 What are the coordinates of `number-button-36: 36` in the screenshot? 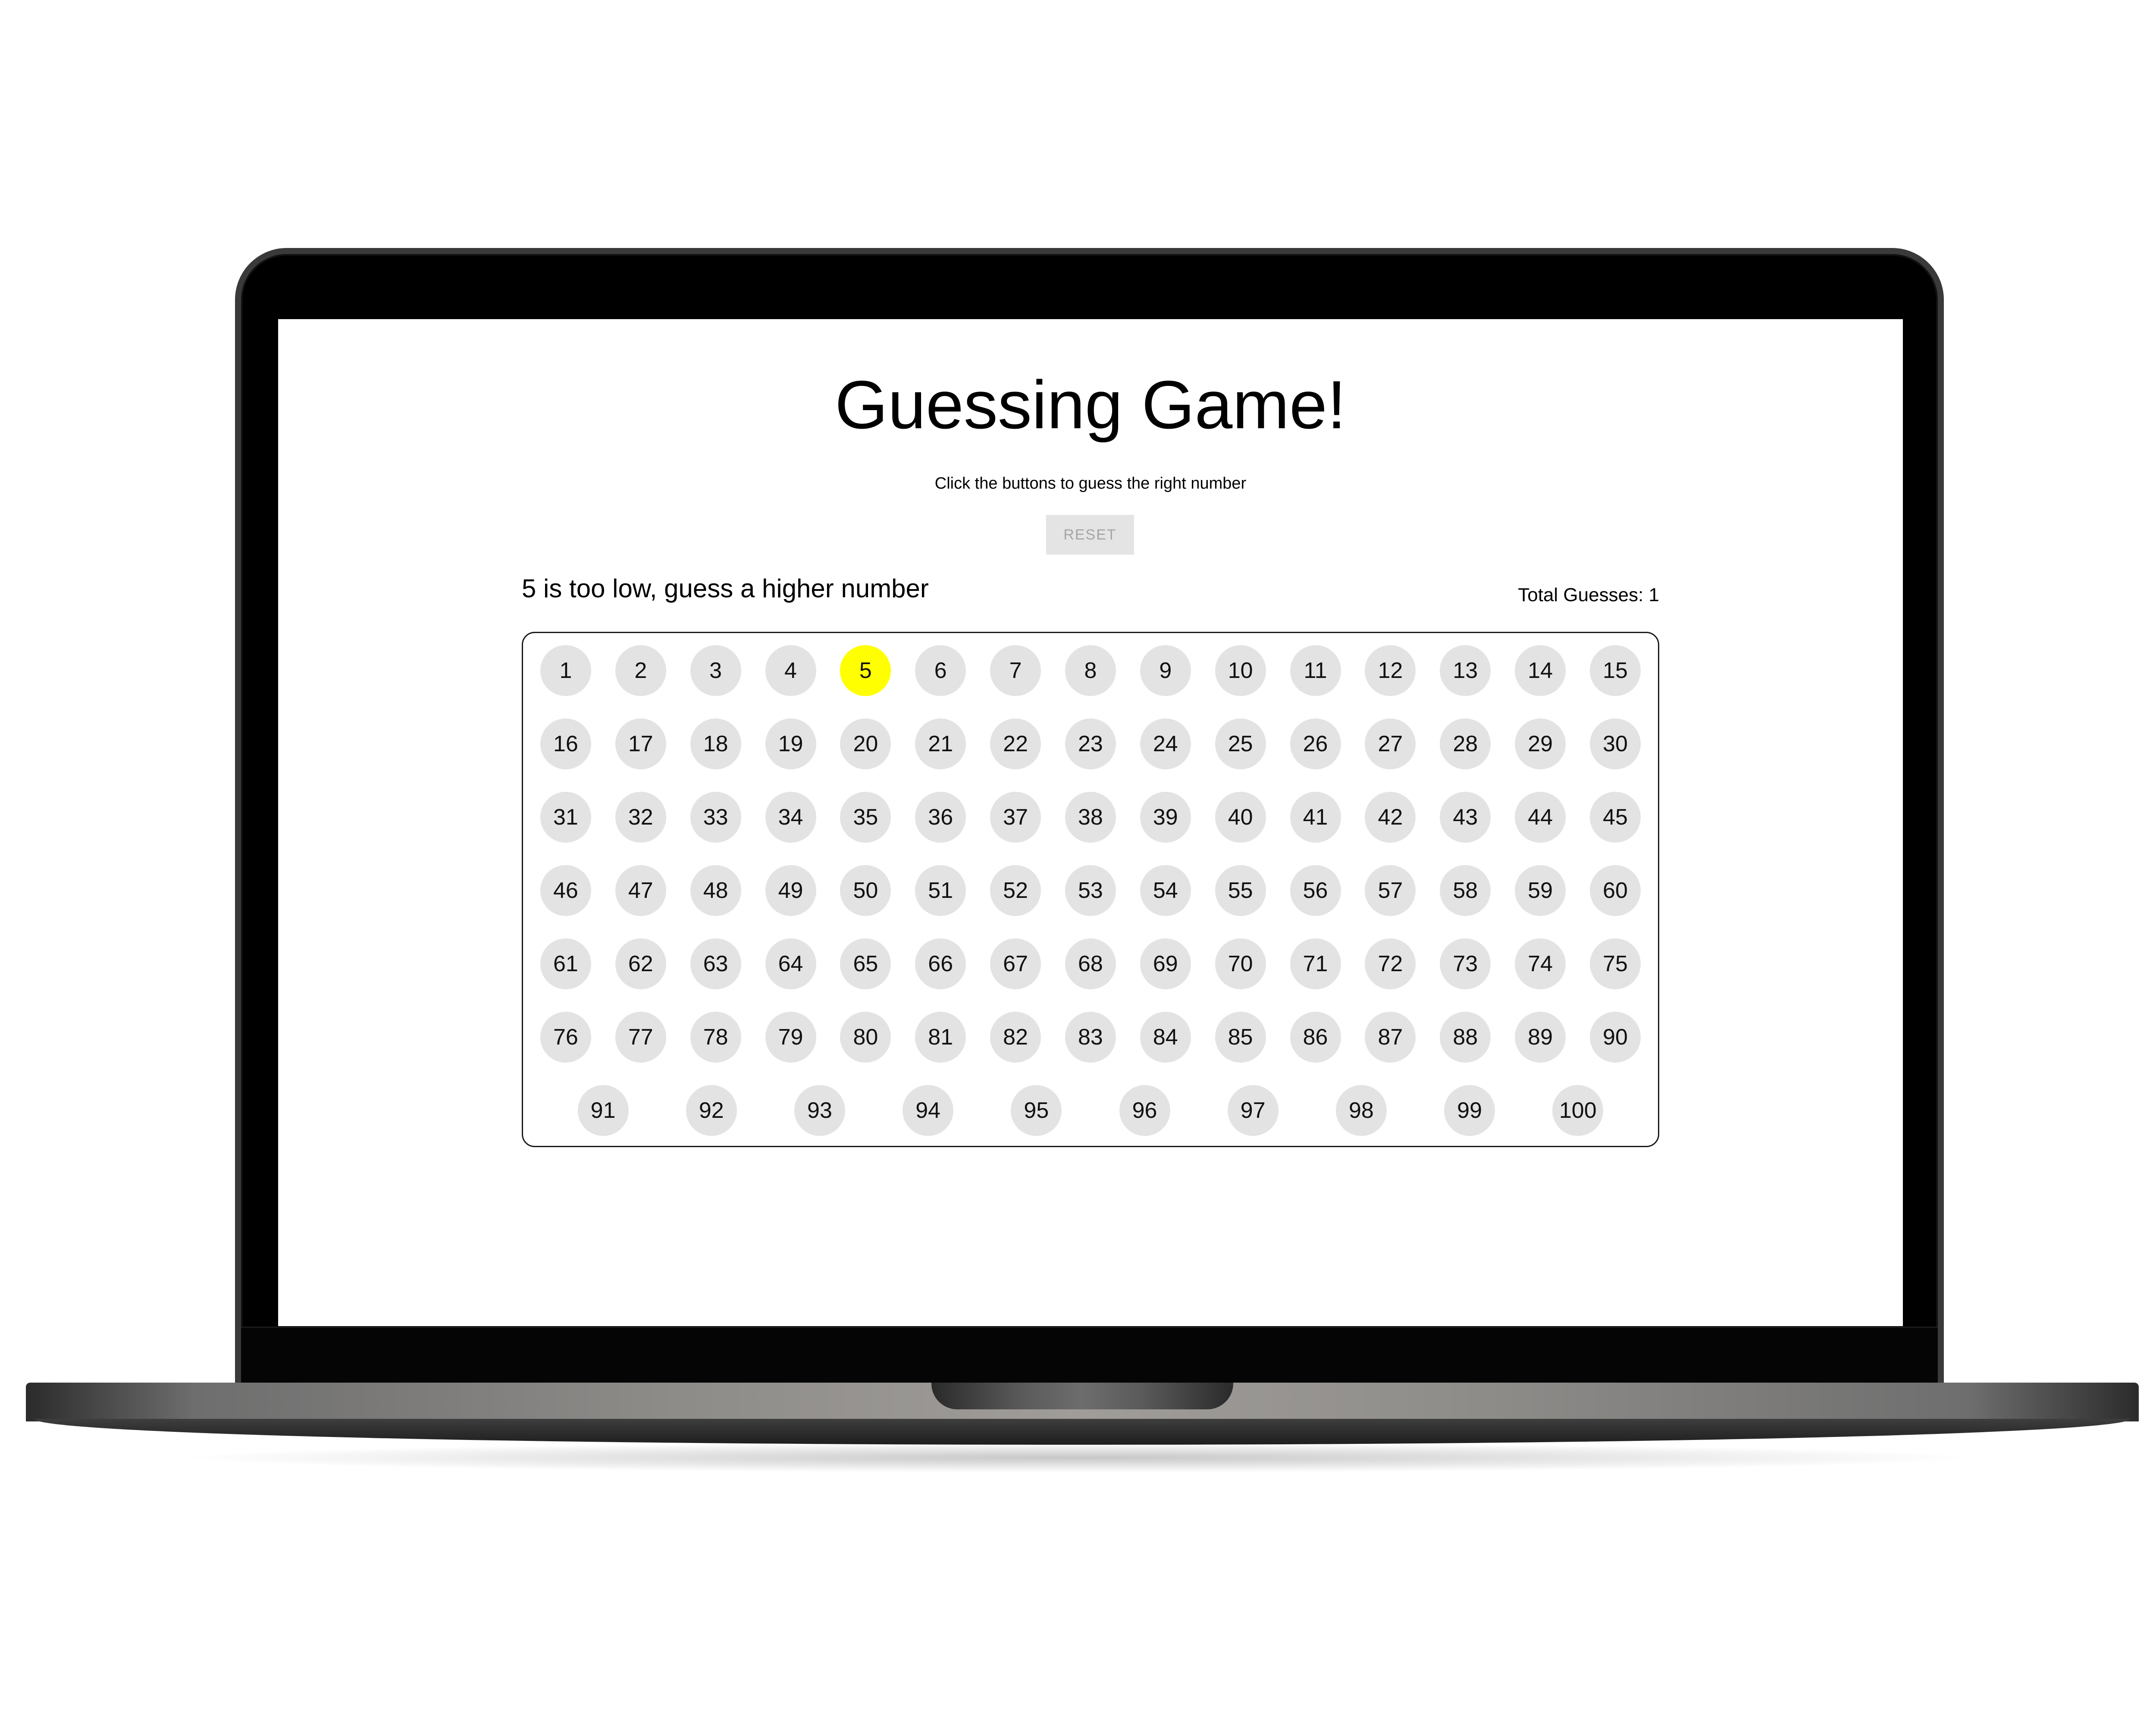 It's located at (940, 818).